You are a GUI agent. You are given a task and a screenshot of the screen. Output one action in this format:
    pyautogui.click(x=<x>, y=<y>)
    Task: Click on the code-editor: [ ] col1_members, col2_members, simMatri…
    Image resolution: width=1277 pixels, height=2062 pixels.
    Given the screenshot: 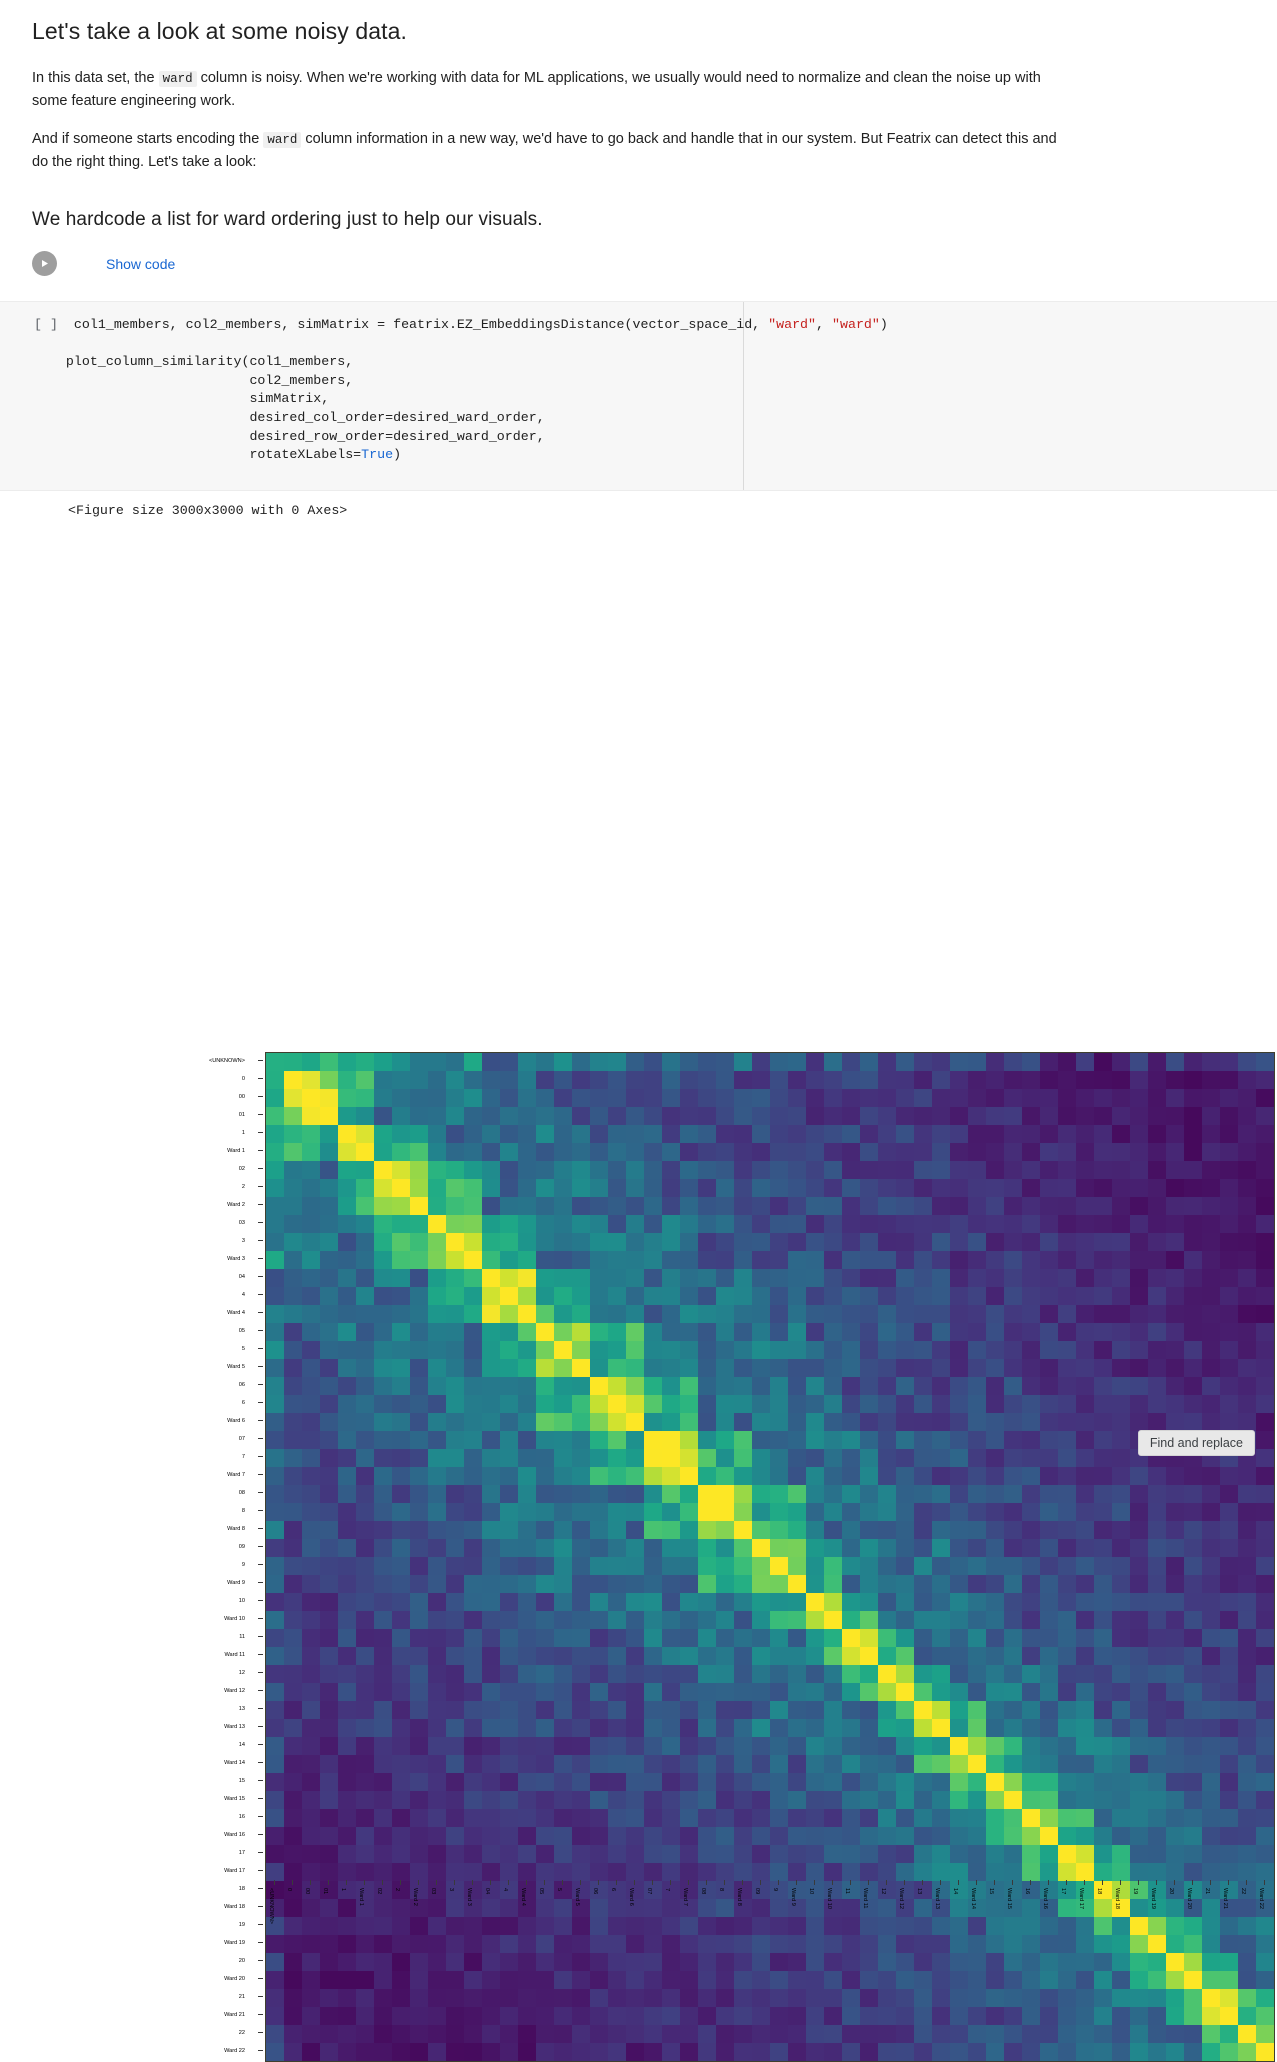 What is the action you would take?
    pyautogui.click(x=638, y=390)
    